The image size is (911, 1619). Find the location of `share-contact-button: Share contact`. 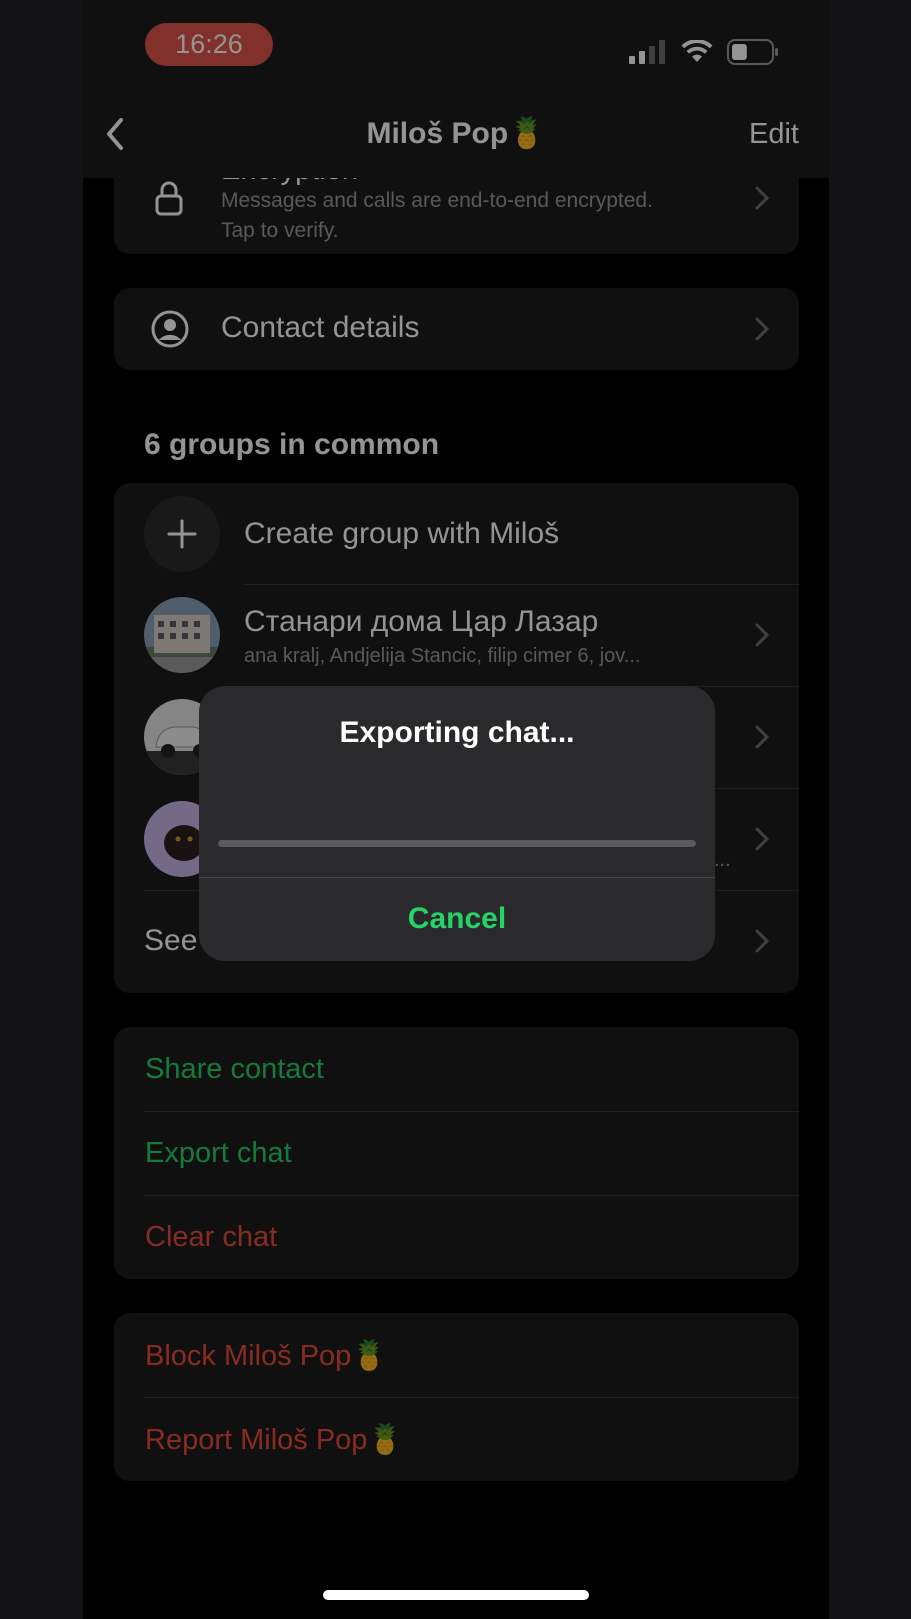

share-contact-button: Share contact is located at coordinates (234, 1069).